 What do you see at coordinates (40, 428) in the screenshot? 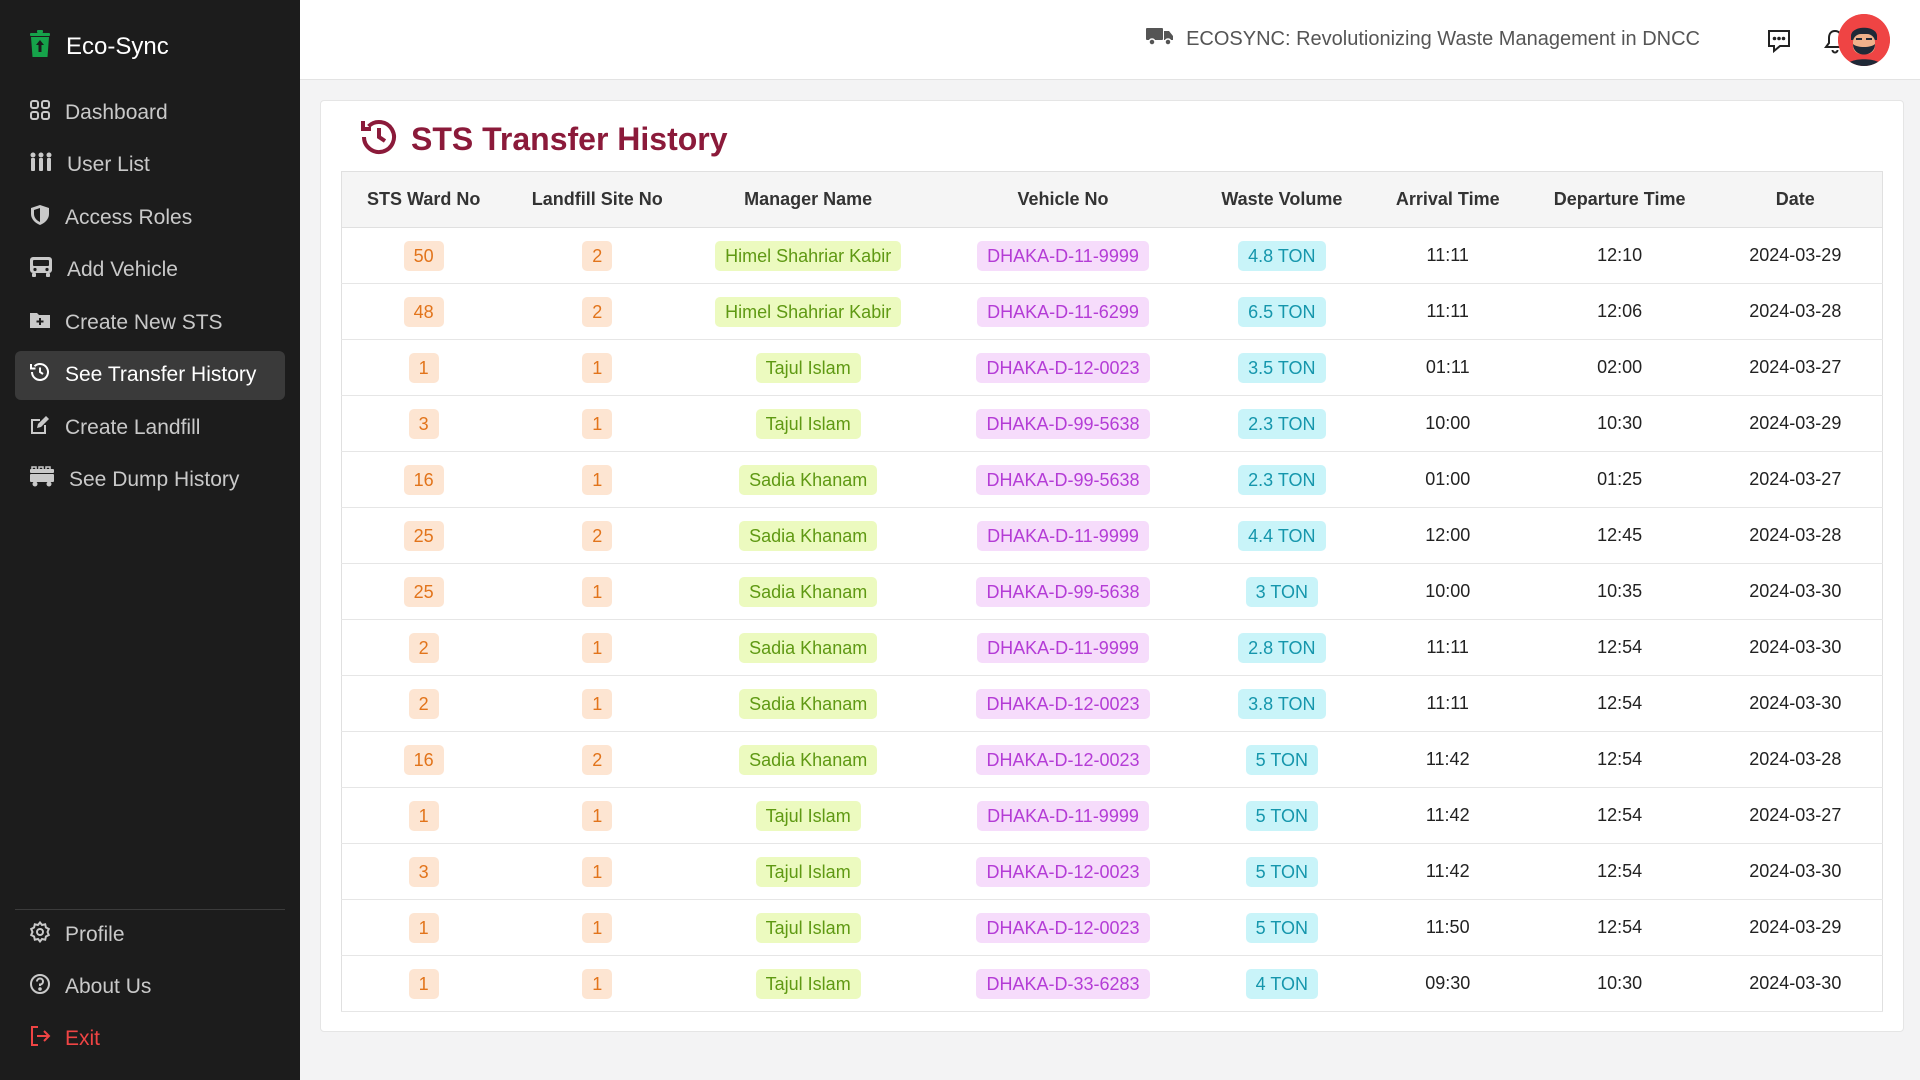
I see `edit-icon` at bounding box center [40, 428].